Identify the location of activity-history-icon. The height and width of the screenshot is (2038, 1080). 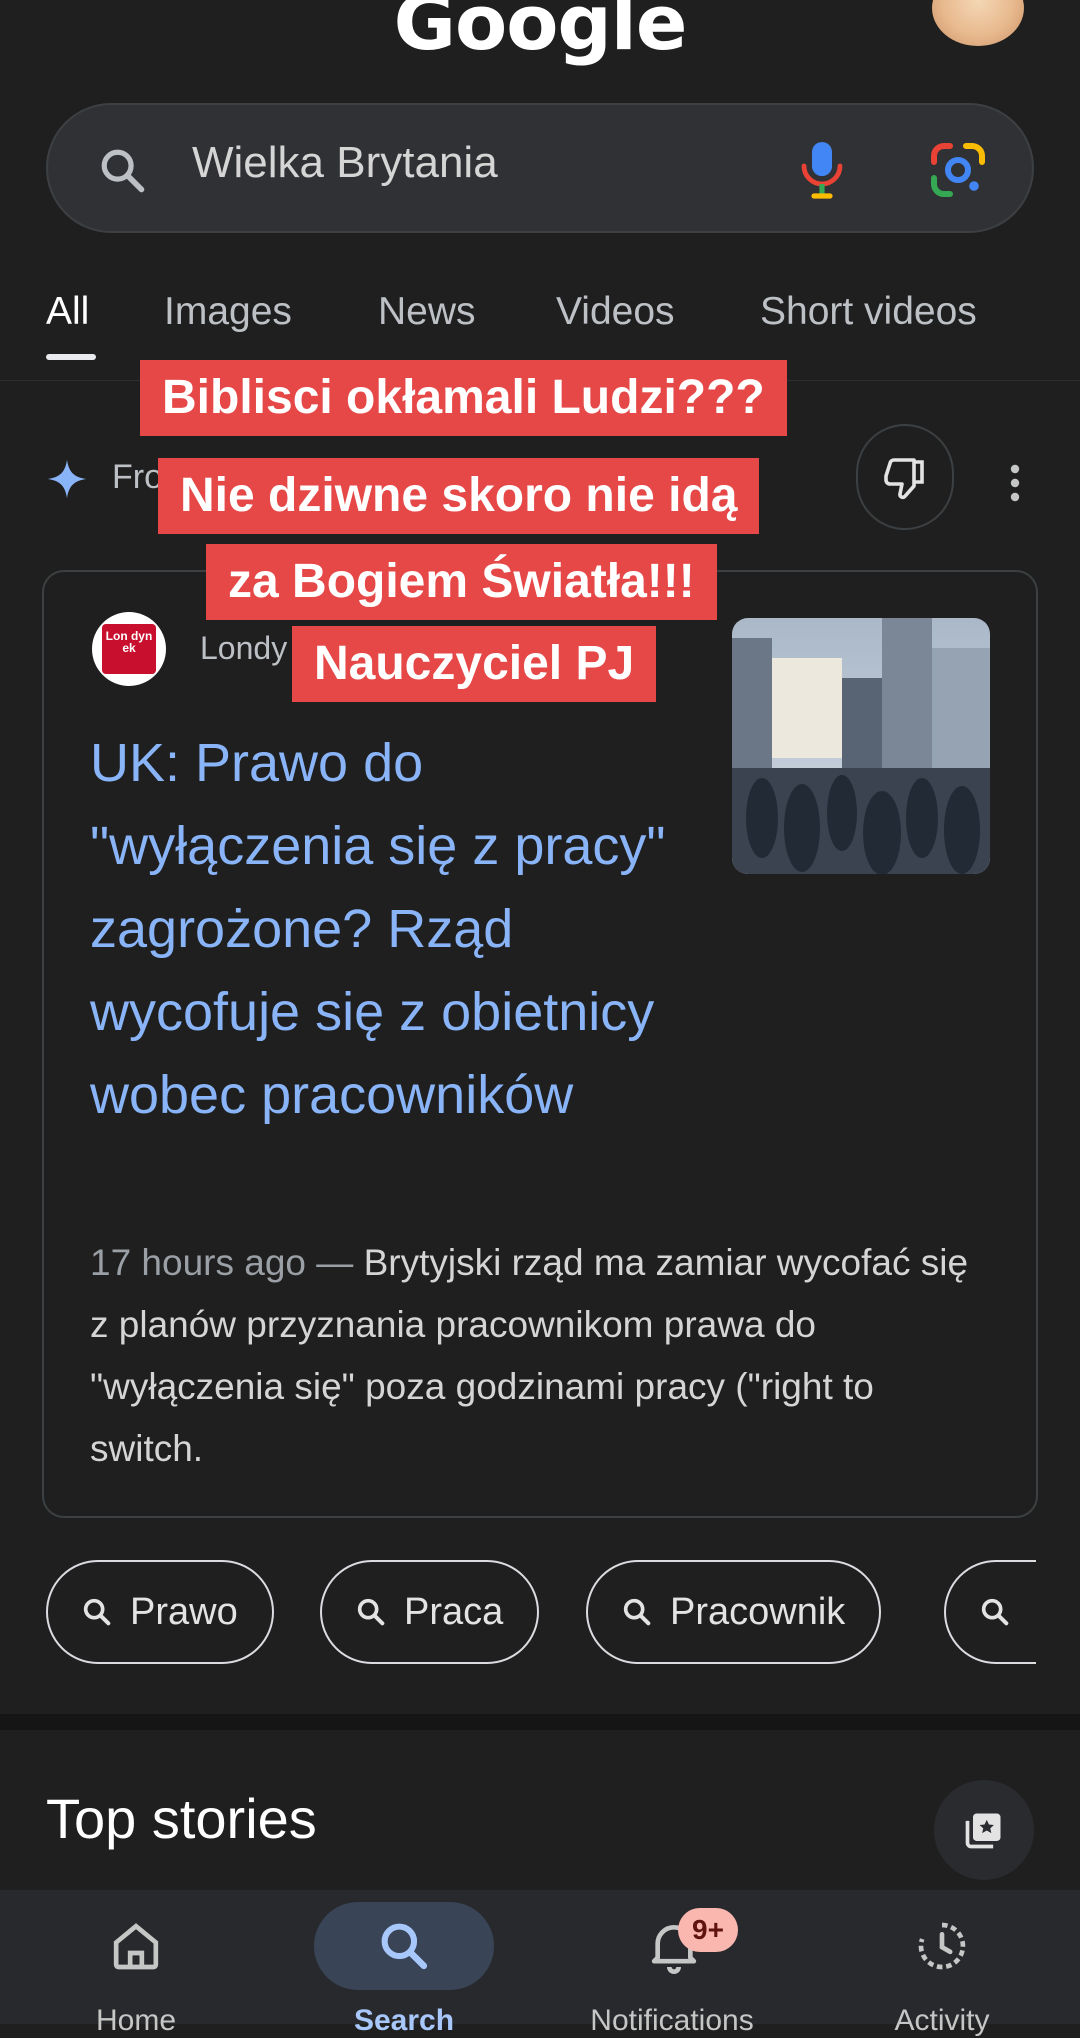
(942, 1946).